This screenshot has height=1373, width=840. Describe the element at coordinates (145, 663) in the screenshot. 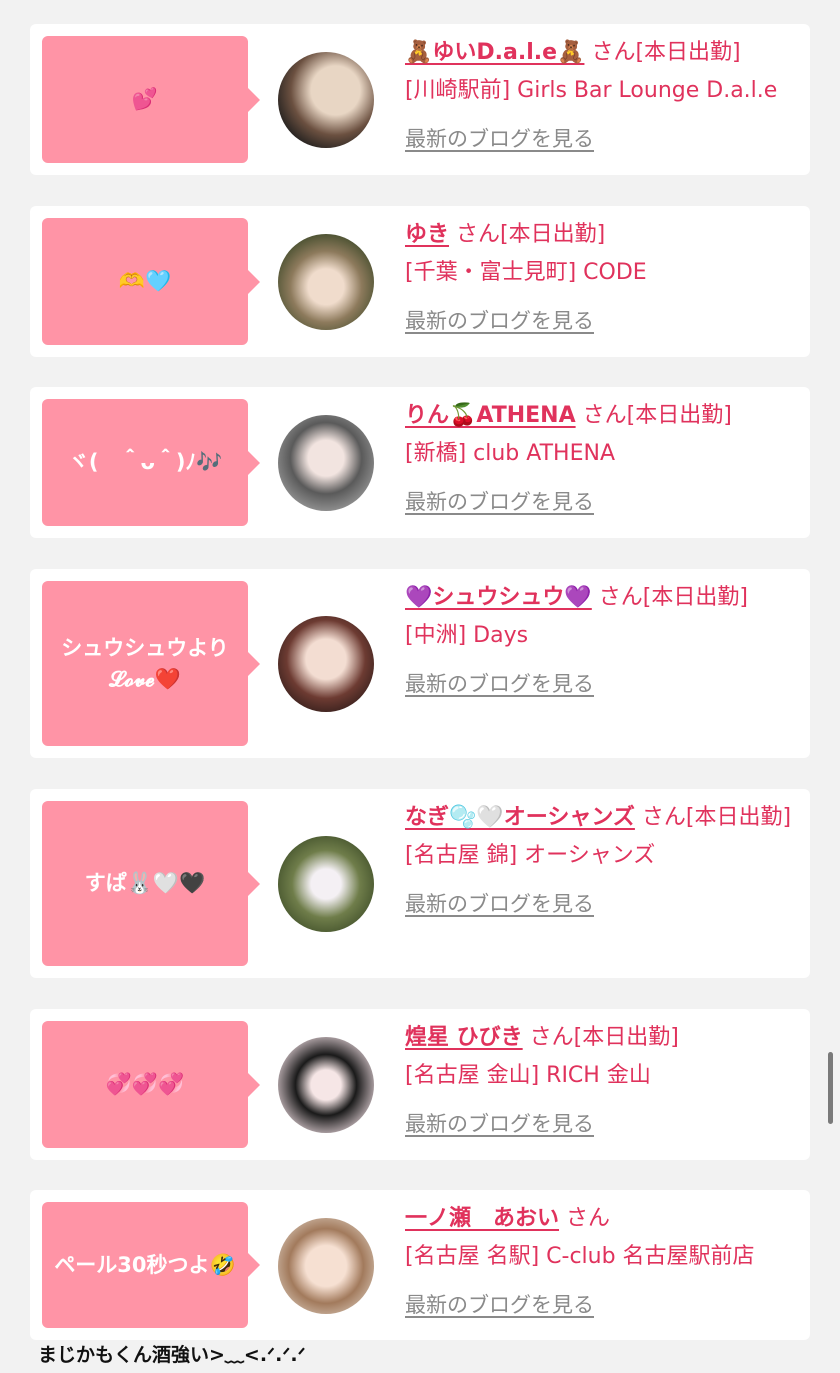

I see `message-text: シュウシュウより𝓛𝓸𝓿𝓮❤️` at that location.